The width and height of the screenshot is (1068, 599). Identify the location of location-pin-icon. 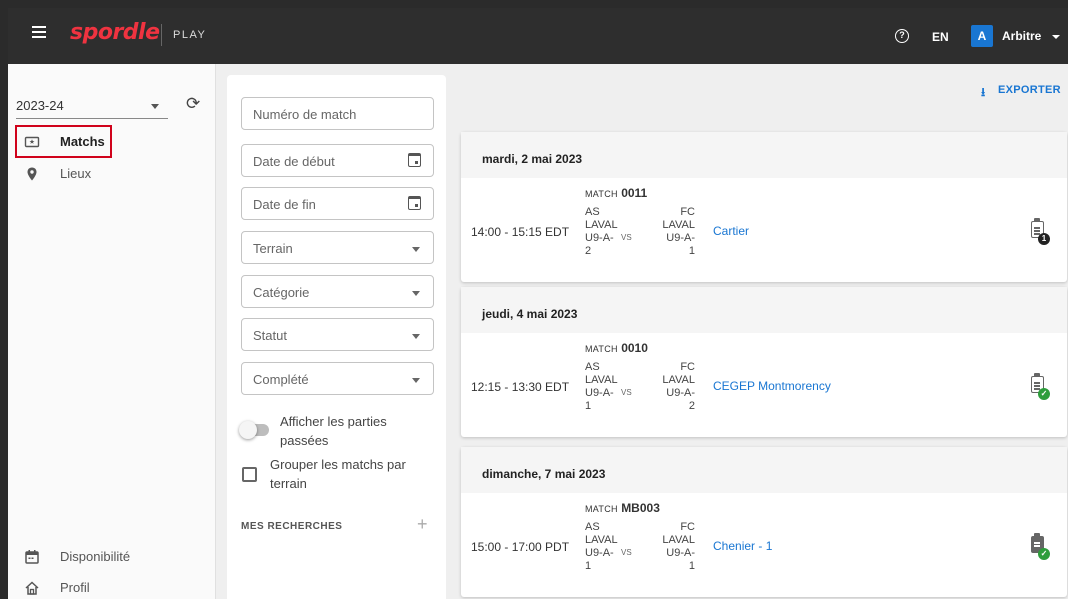
(32, 174).